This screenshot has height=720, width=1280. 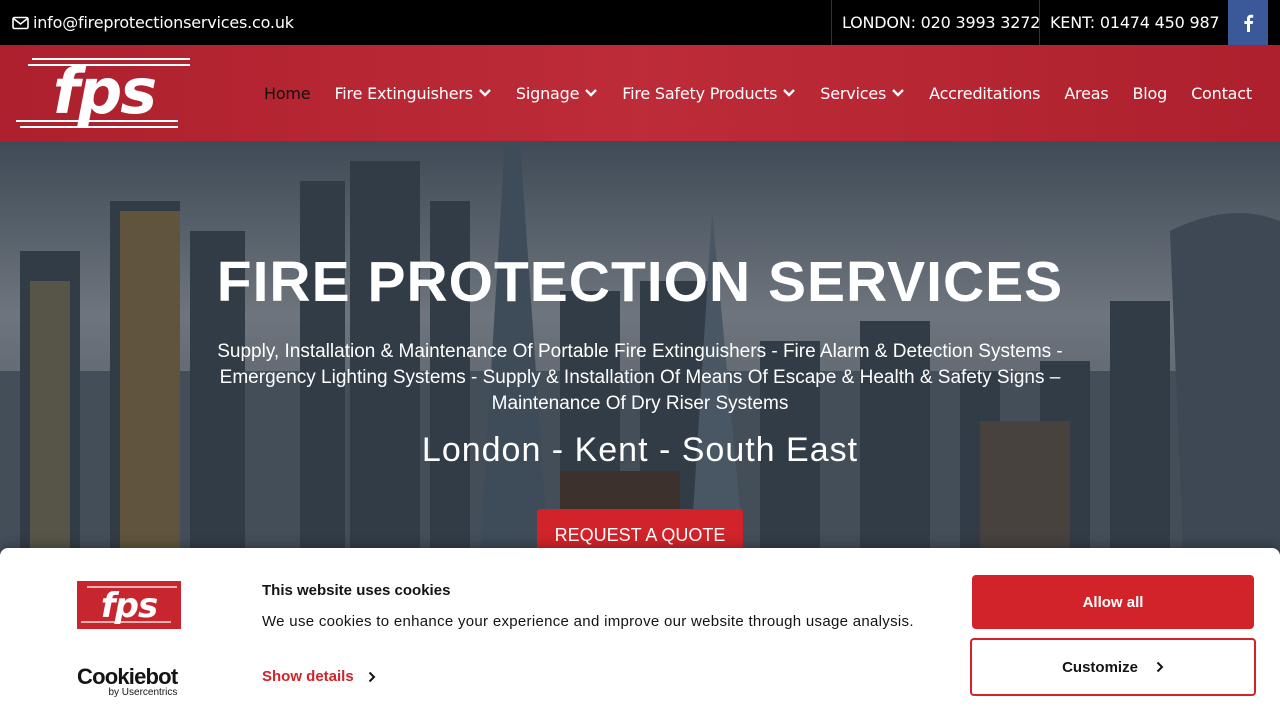 I want to click on nav-label: Contact, so click(x=1221, y=93).